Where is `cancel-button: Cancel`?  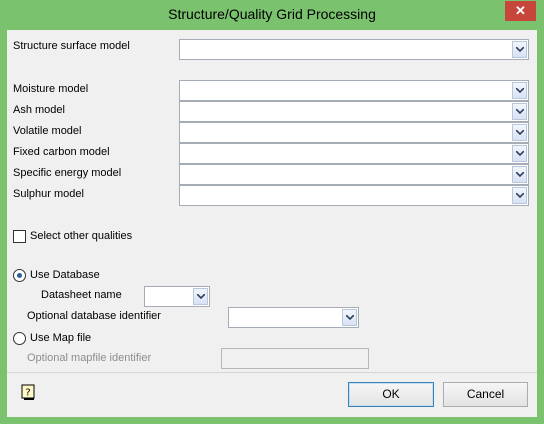 cancel-button: Cancel is located at coordinates (485, 394).